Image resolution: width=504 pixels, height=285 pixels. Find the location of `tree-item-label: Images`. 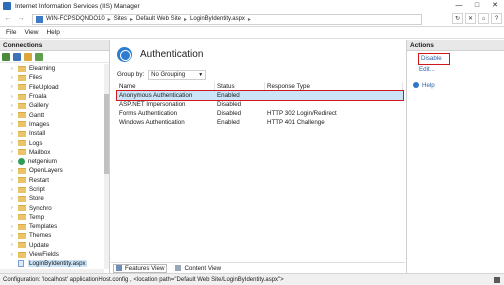

tree-item-label: Images is located at coordinates (39, 124).